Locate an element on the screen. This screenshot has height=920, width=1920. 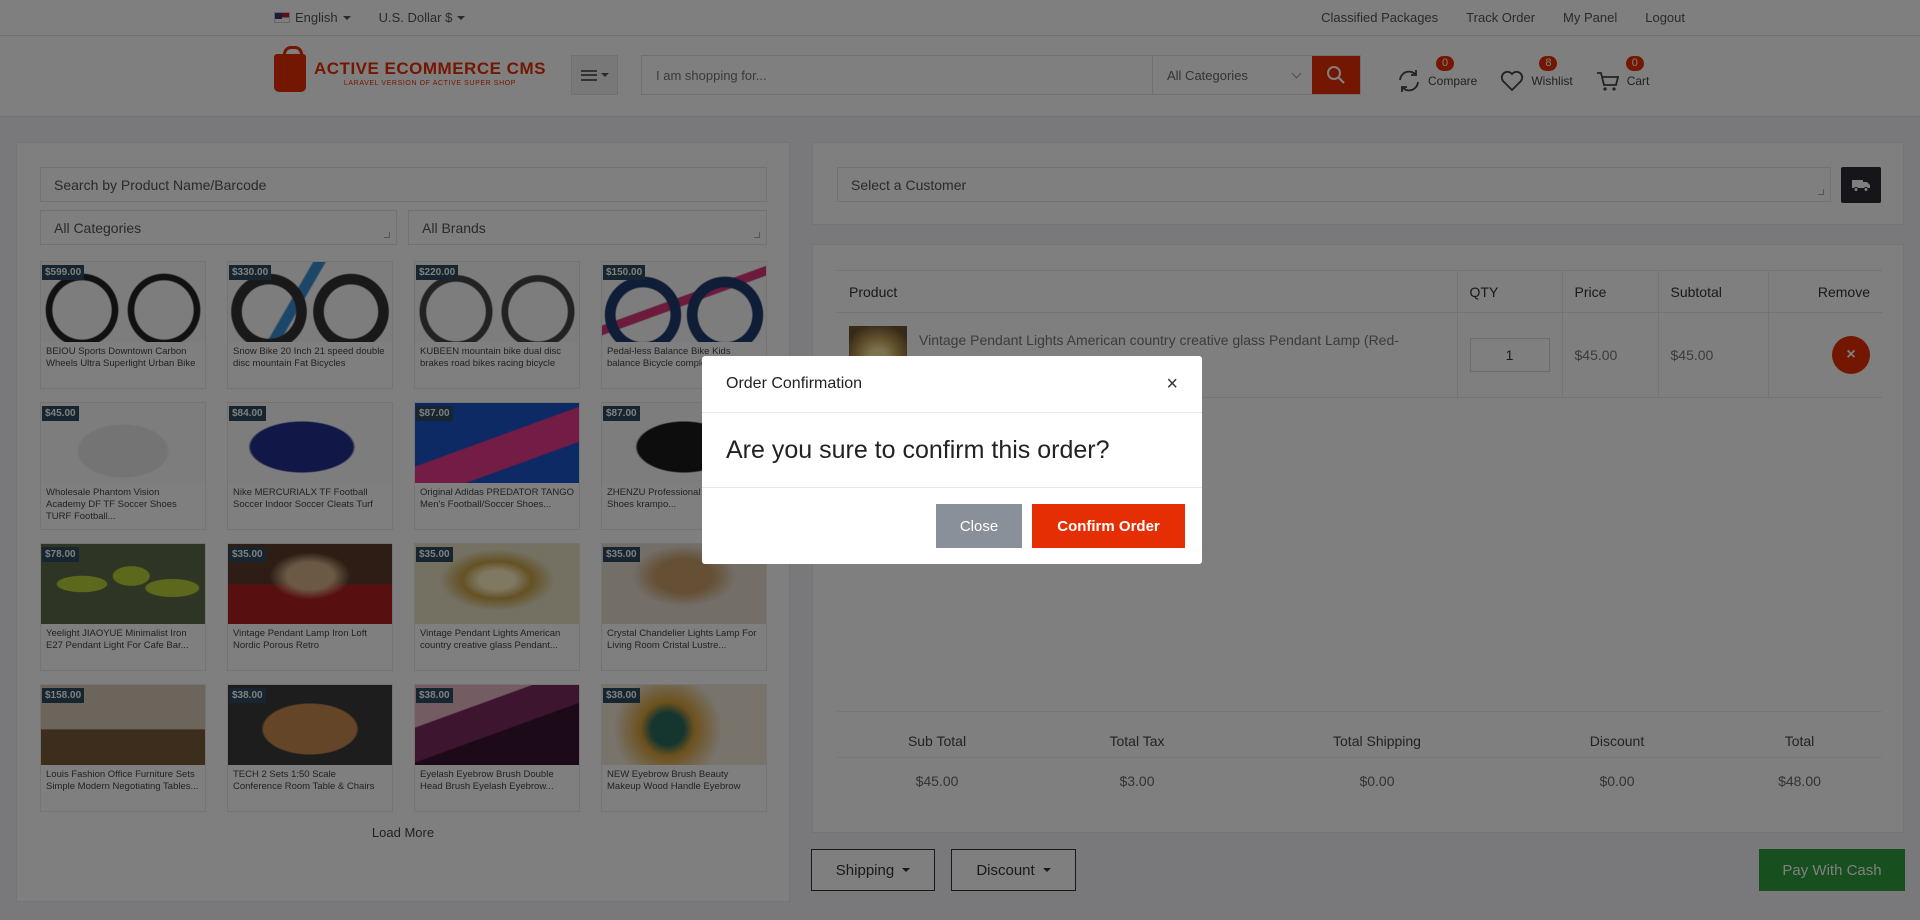
modal-body: Are you sure to confirm this order? is located at coordinates (952, 450).